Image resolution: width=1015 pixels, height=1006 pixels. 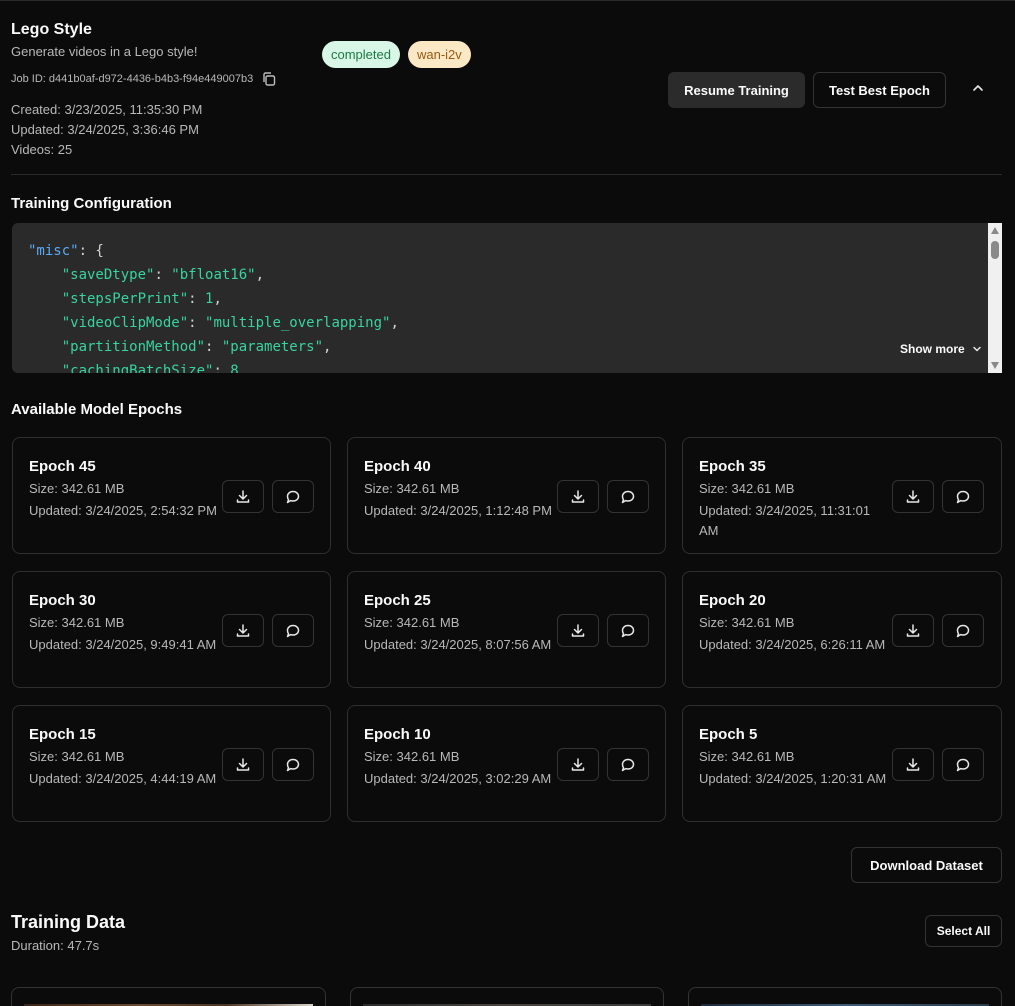 I want to click on epoch-name: Epoch 35, so click(x=732, y=466).